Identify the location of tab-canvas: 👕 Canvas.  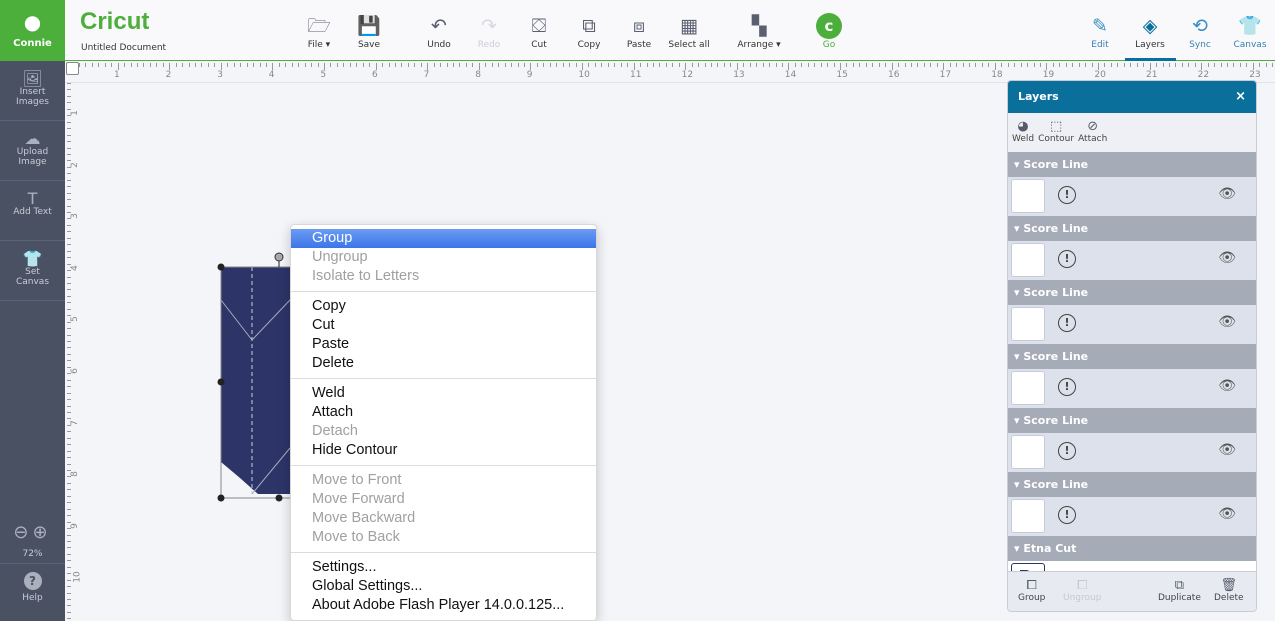
(1247, 31).